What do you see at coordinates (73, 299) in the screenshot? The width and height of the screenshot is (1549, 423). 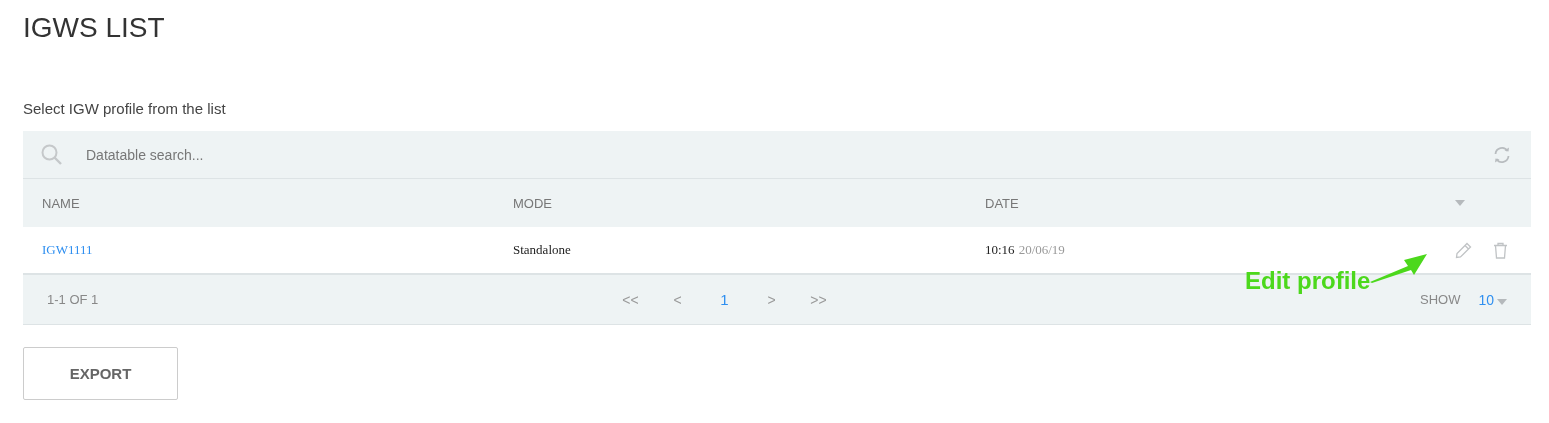 I see `record-count: 1-1 OF 1` at bounding box center [73, 299].